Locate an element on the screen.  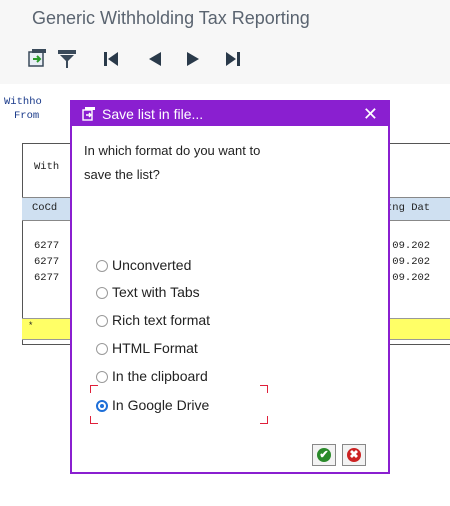
cancel-button: ✖ is located at coordinates (354, 455).